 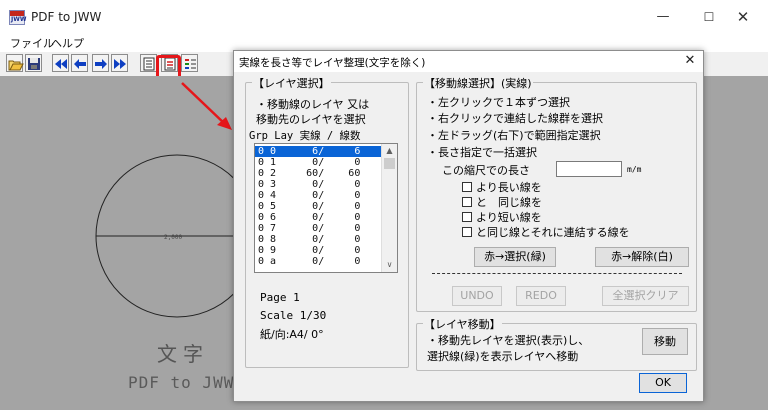 I want to click on layer-list-row: 0 3 0/ 0, so click(x=318, y=184).